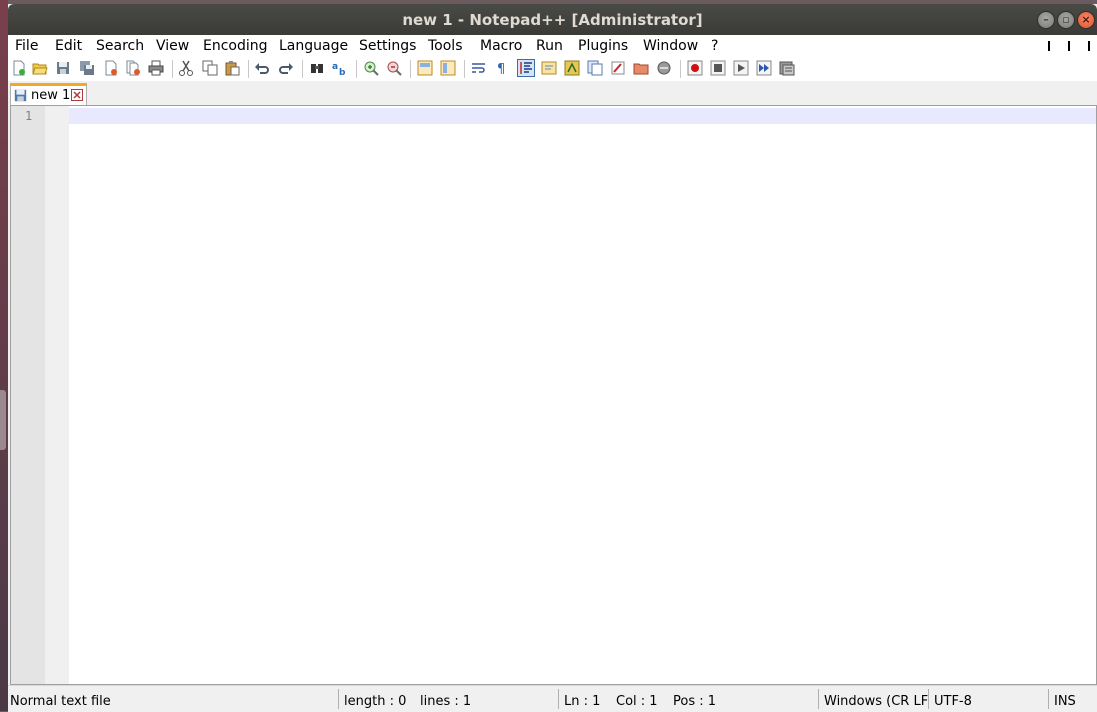 Image resolution: width=1097 pixels, height=712 pixels. I want to click on close-all-icon, so click(133, 68).